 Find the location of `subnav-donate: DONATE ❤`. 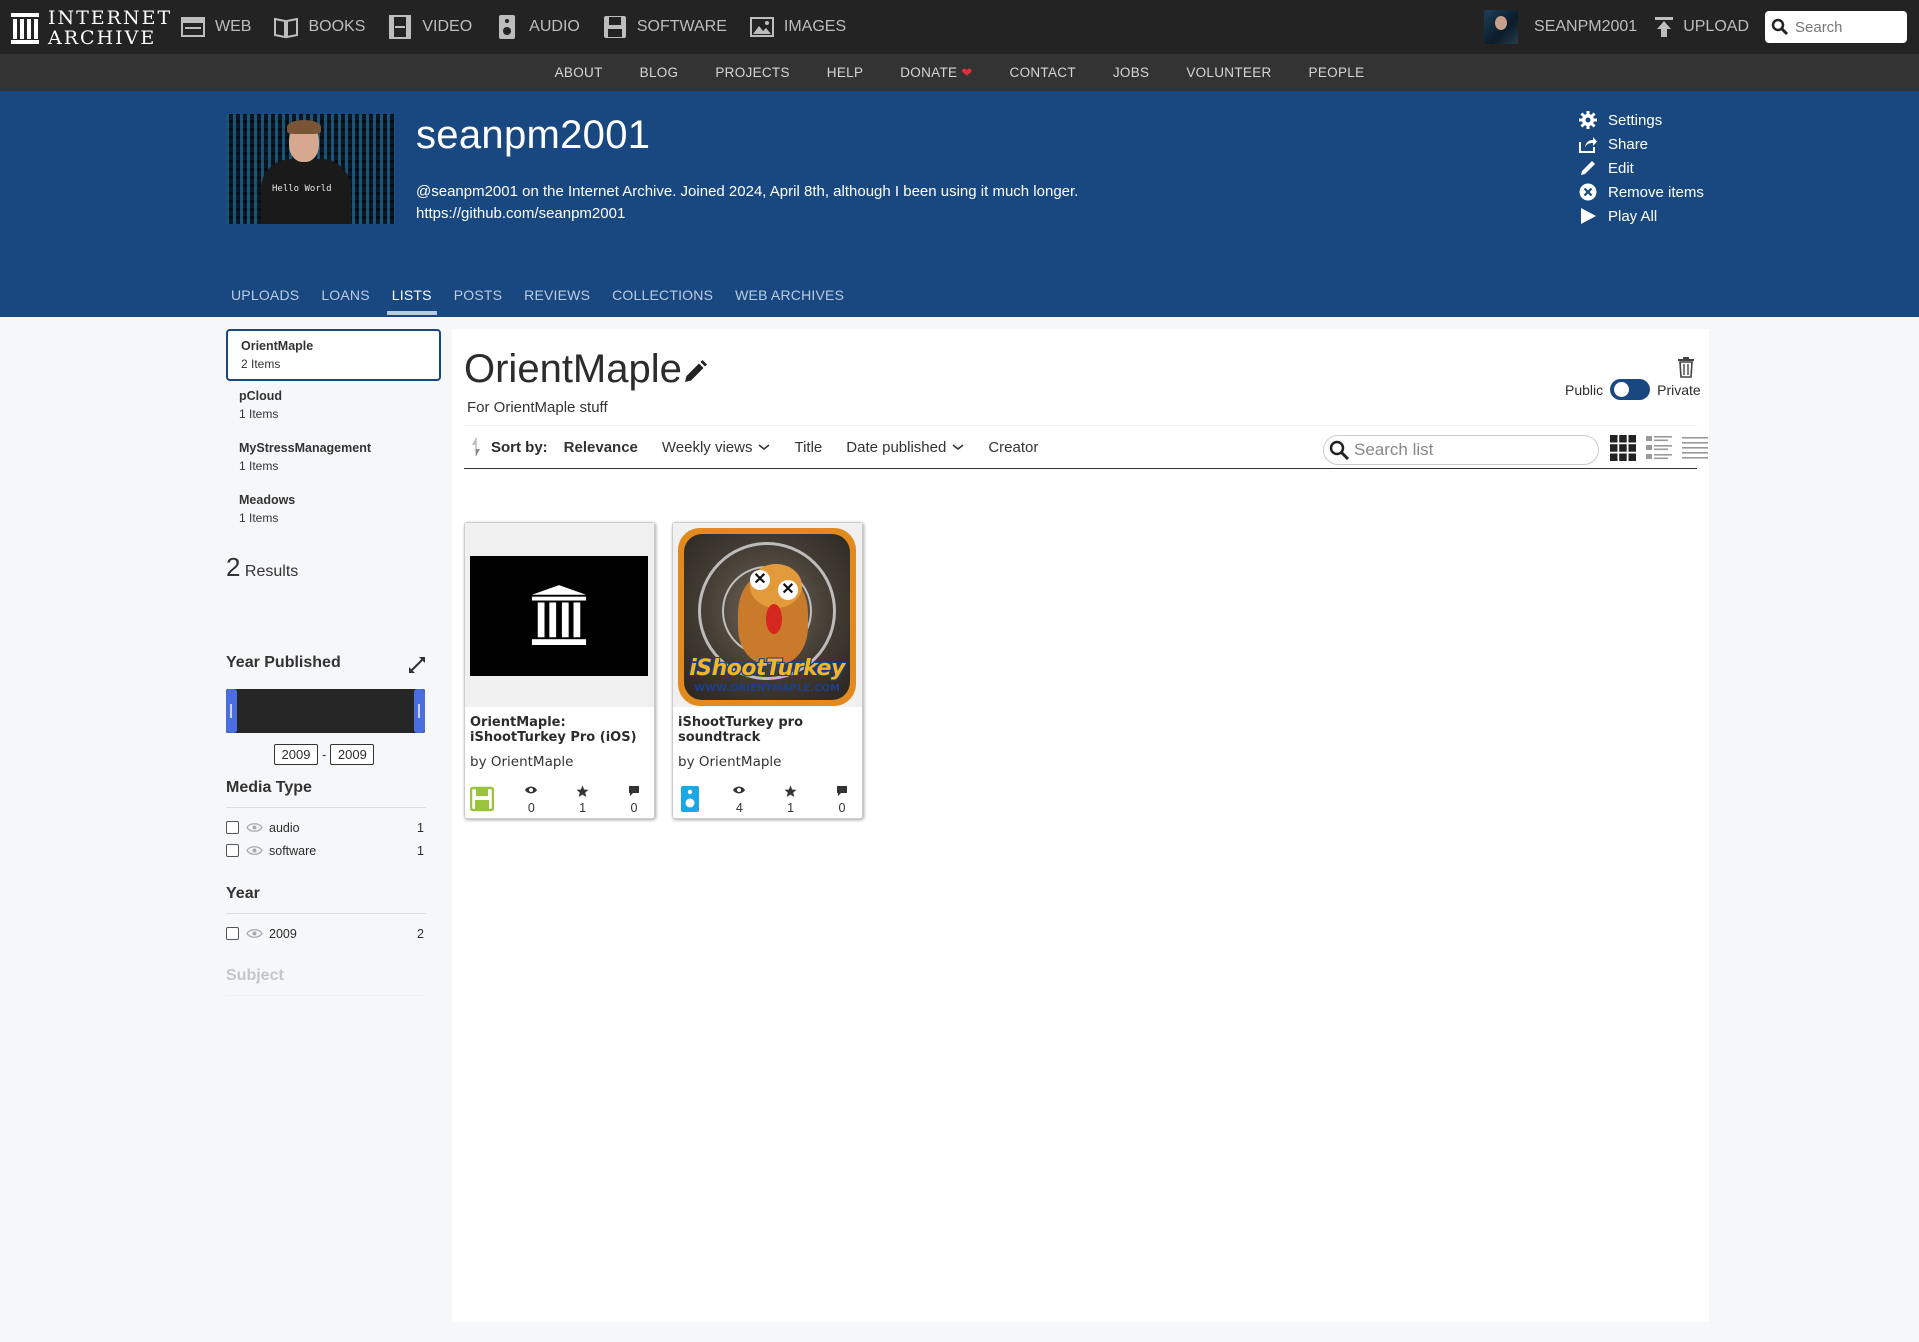

subnav-donate: DONATE ❤ is located at coordinates (936, 73).